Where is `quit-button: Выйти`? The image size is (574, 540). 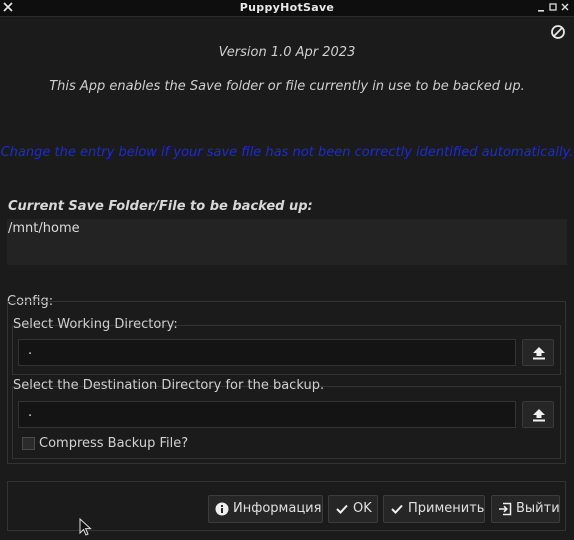
quit-button: Выйти is located at coordinates (525, 509).